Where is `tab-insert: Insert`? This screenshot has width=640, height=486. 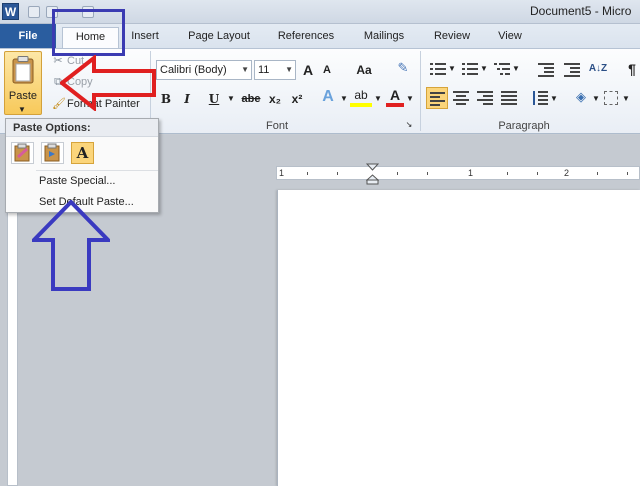
tab-insert: Insert is located at coordinates (145, 37).